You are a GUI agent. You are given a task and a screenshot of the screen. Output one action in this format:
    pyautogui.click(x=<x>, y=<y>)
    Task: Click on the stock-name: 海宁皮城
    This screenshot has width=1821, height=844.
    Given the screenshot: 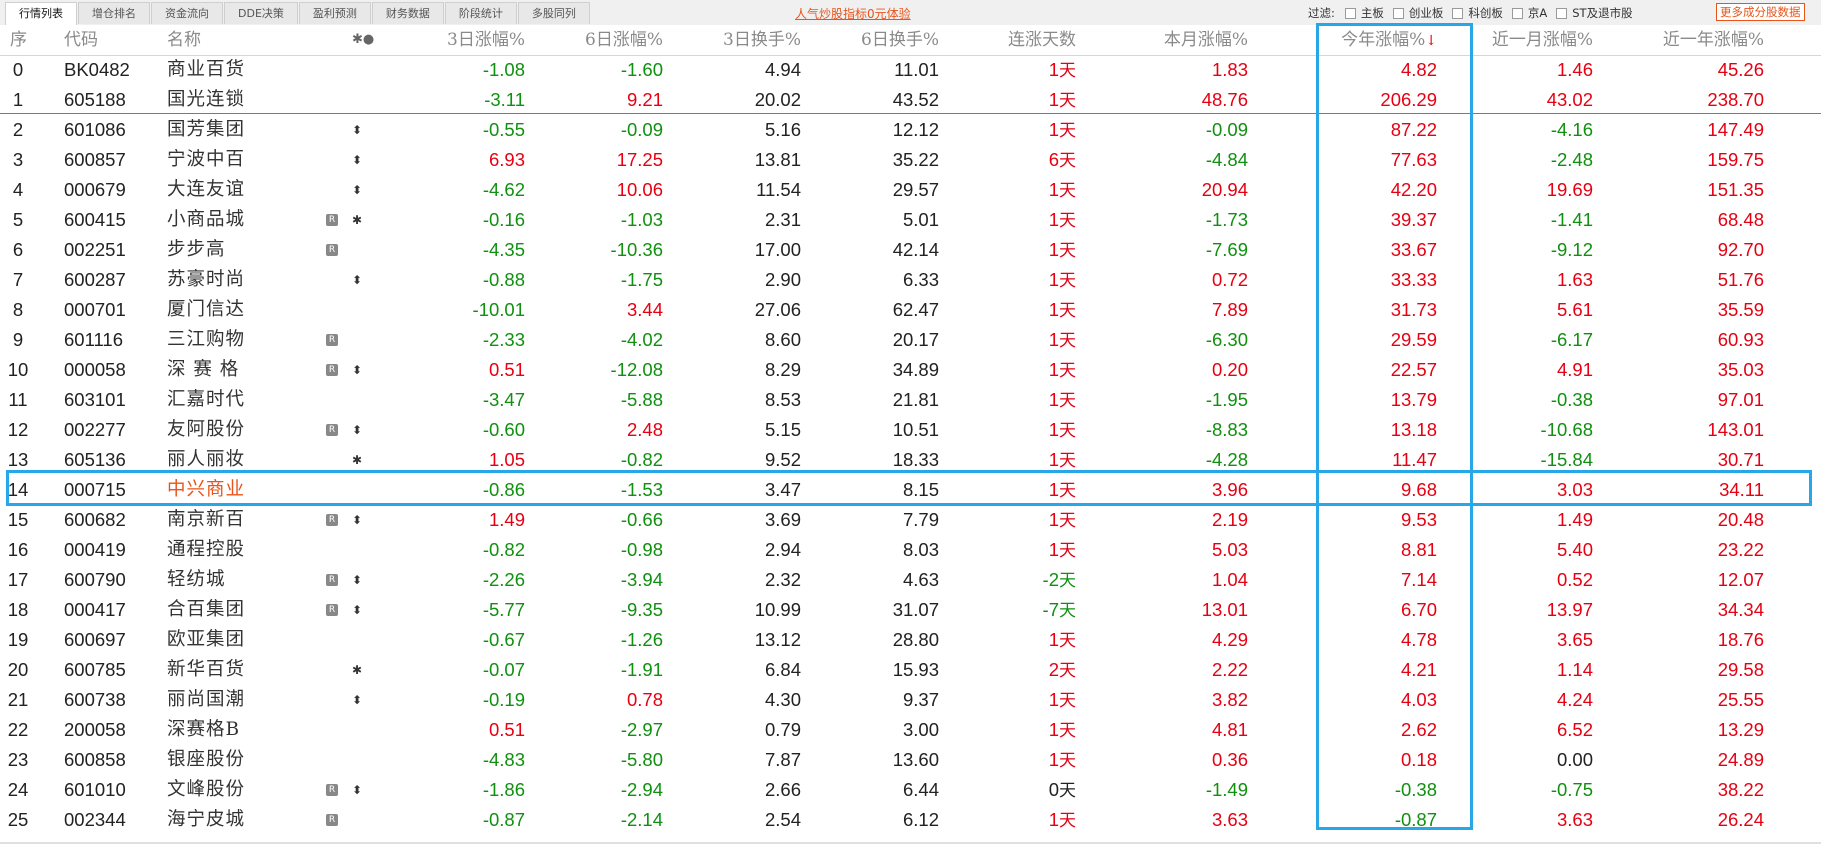 What is the action you would take?
    pyautogui.click(x=206, y=820)
    